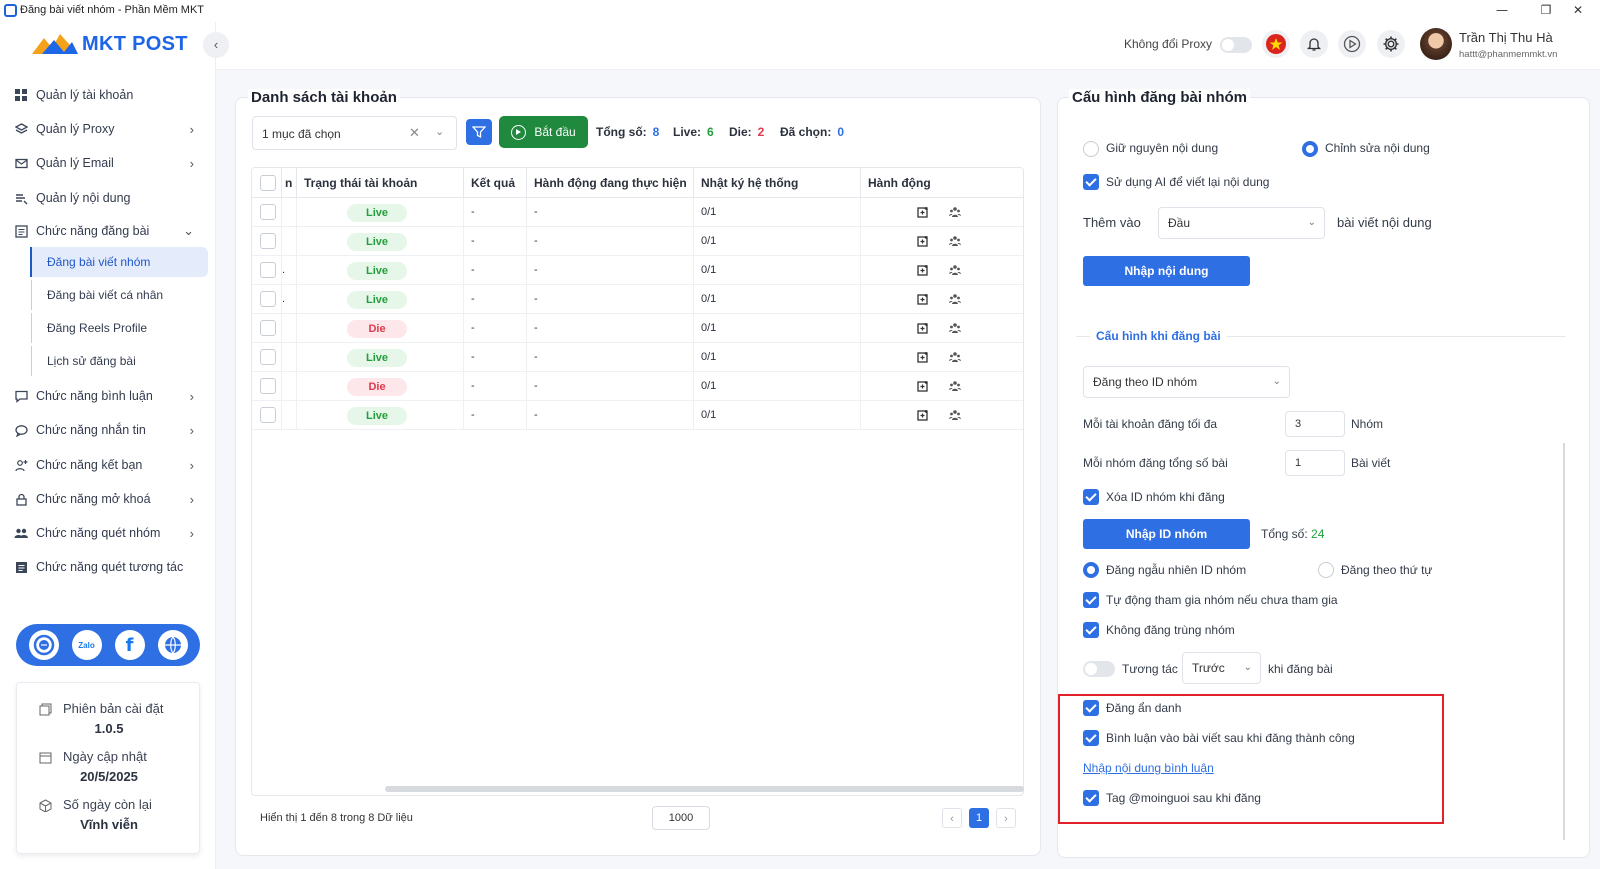 This screenshot has height=869, width=1600. Describe the element at coordinates (109, 231) in the screenshot. I see `sidebar-item-post: Chức năng đăng bài ⌄` at that location.